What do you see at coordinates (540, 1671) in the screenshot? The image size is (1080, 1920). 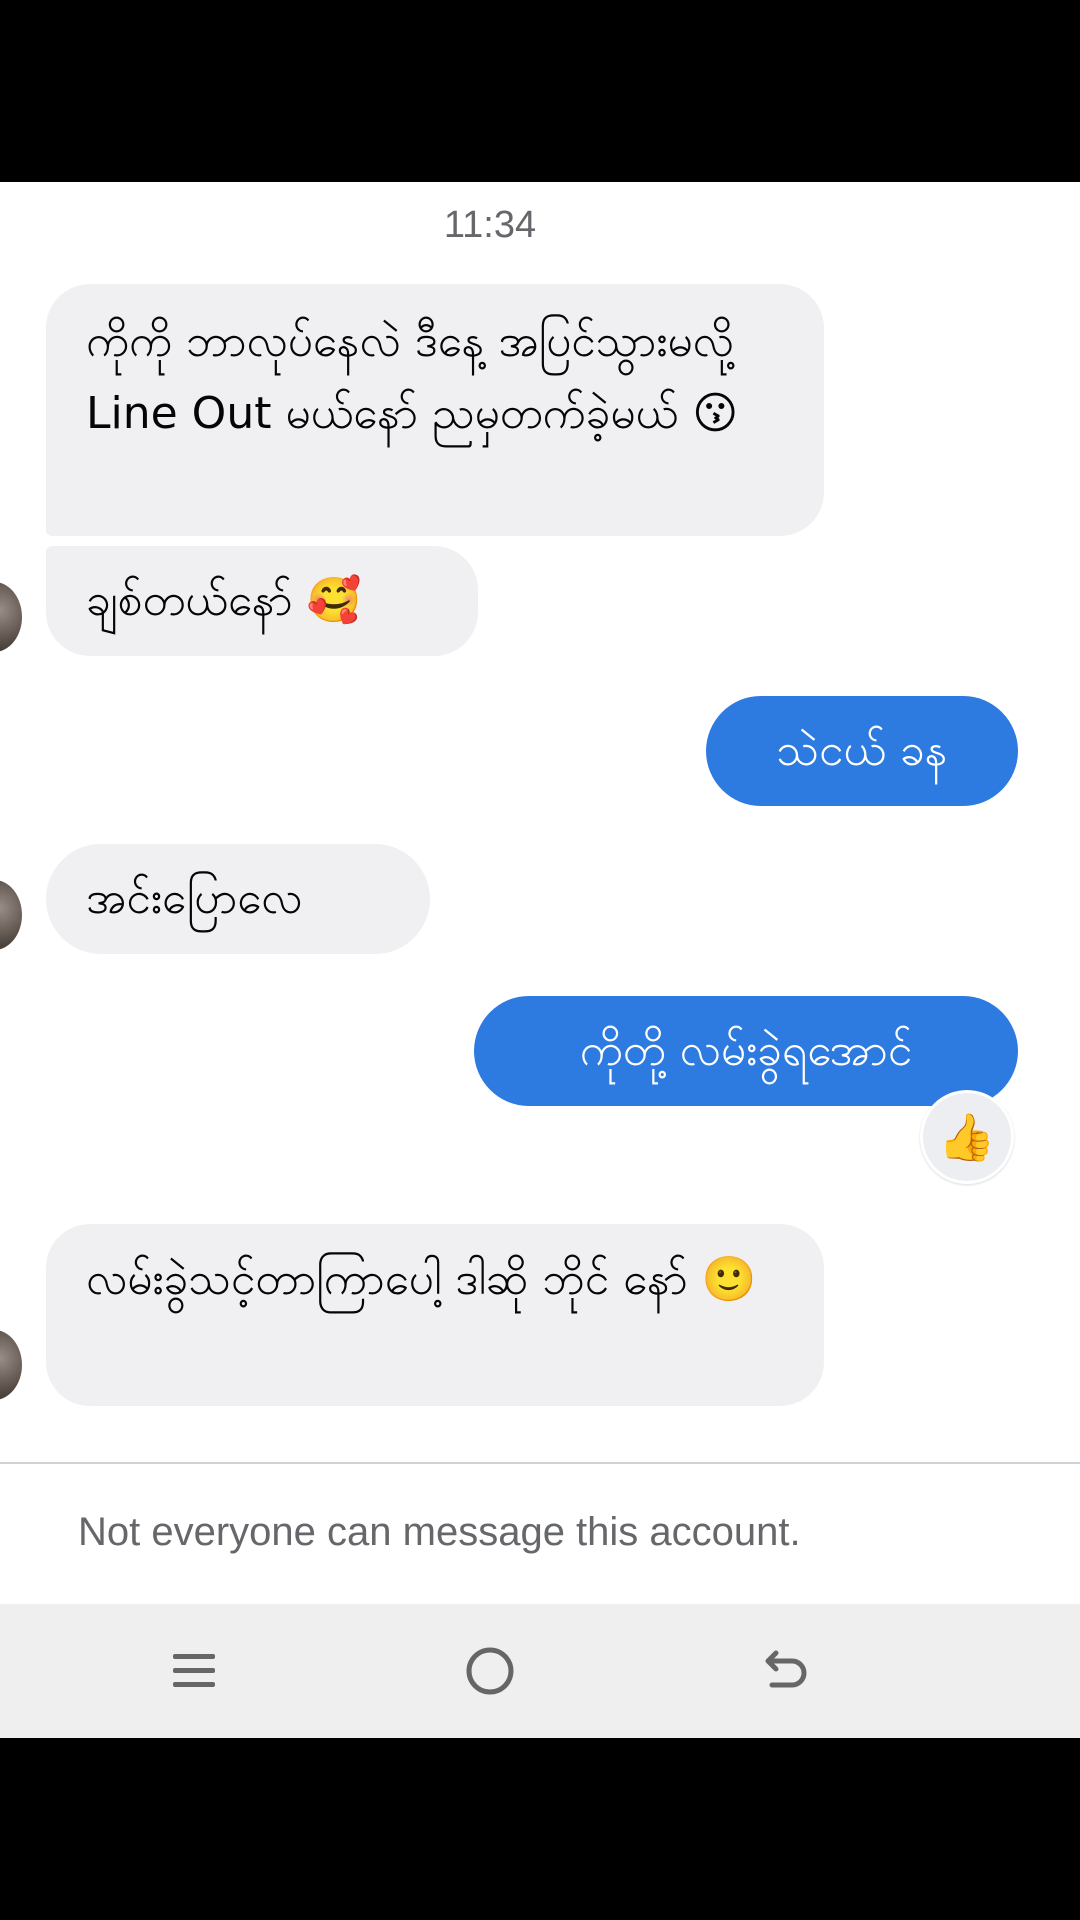 I see `system-navigation-bar` at bounding box center [540, 1671].